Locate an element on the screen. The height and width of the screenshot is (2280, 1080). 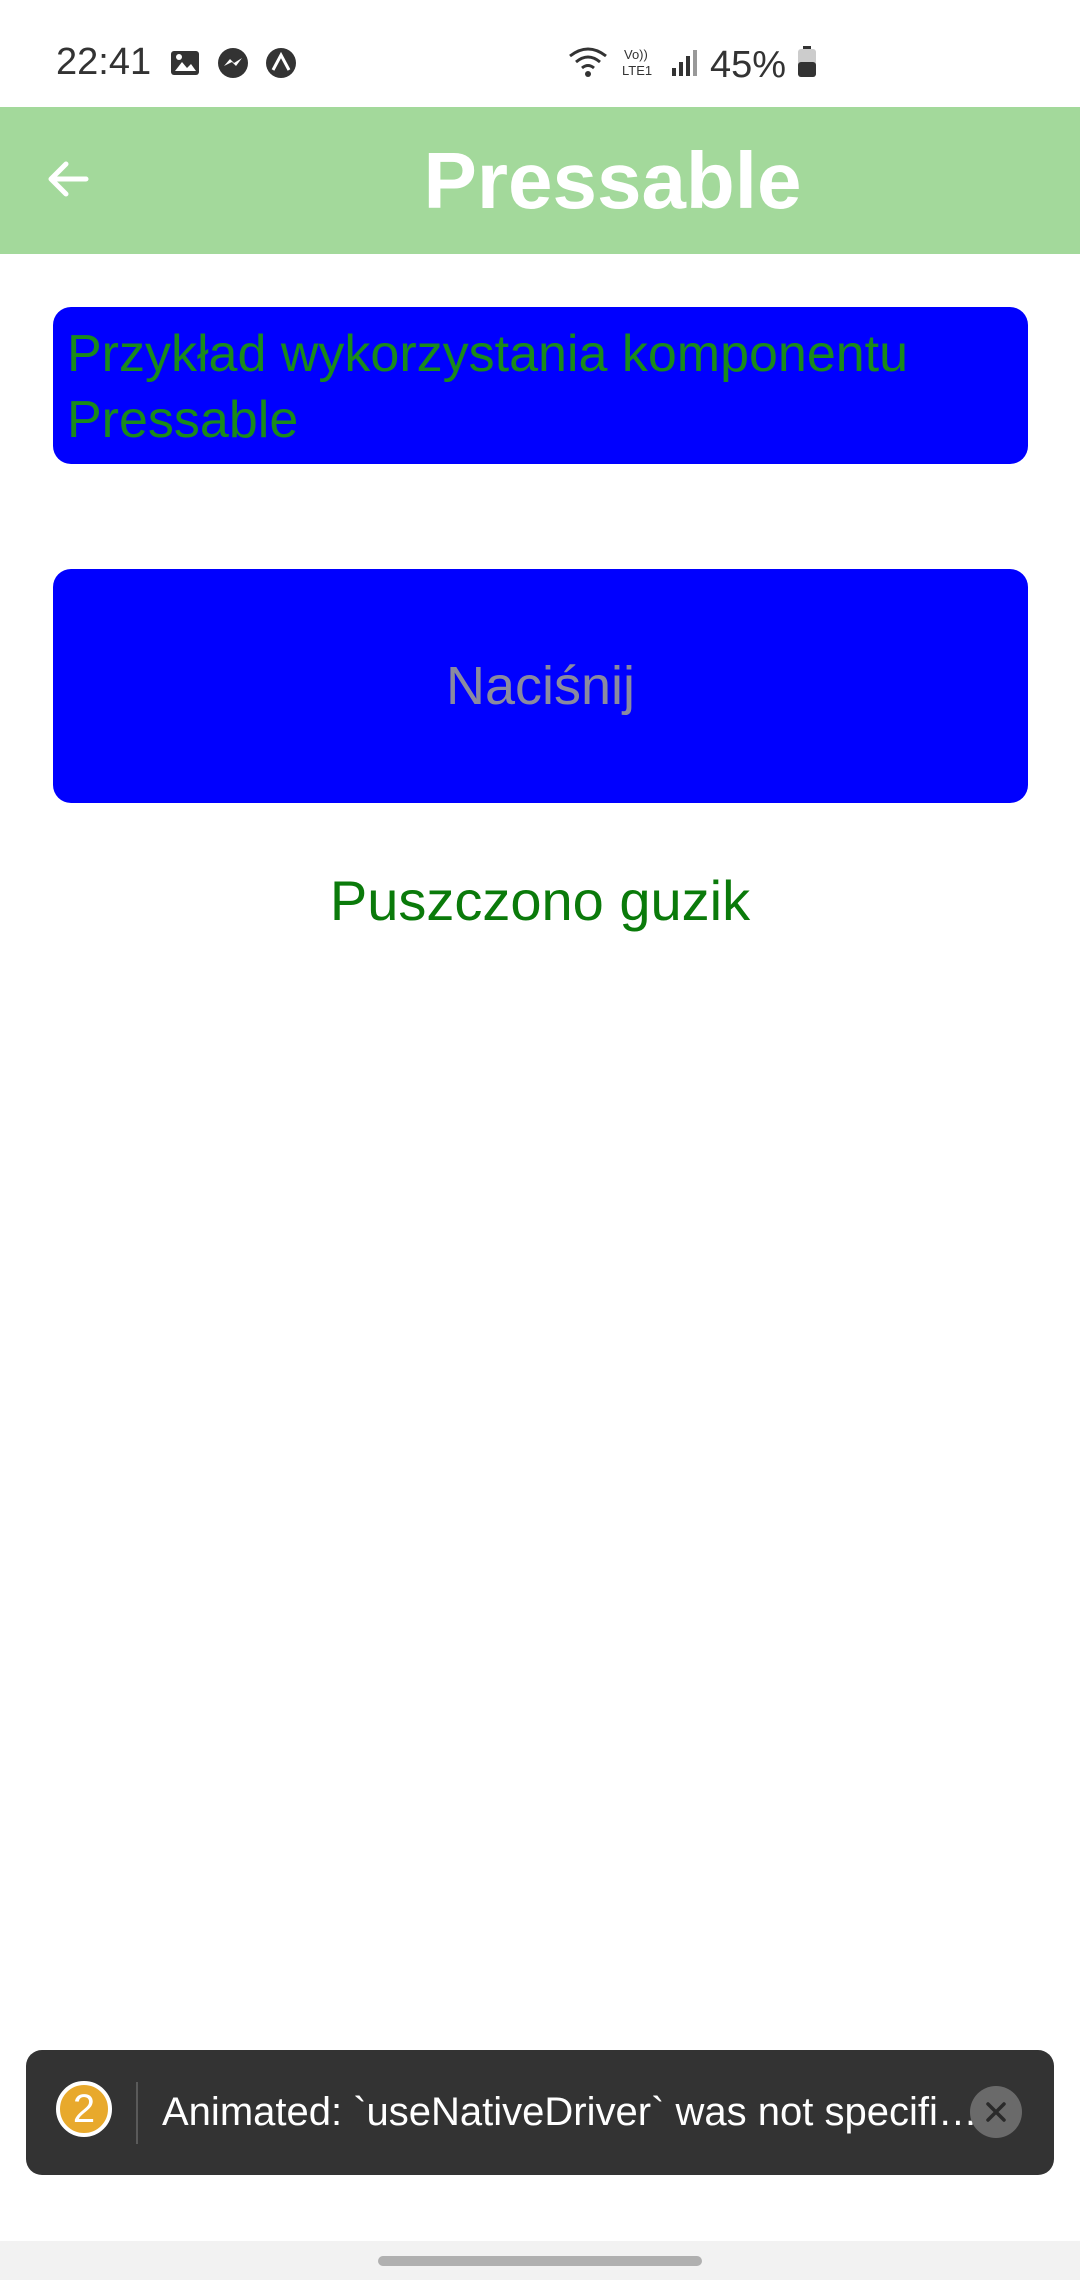
home-indicator is located at coordinates (540, 2261).